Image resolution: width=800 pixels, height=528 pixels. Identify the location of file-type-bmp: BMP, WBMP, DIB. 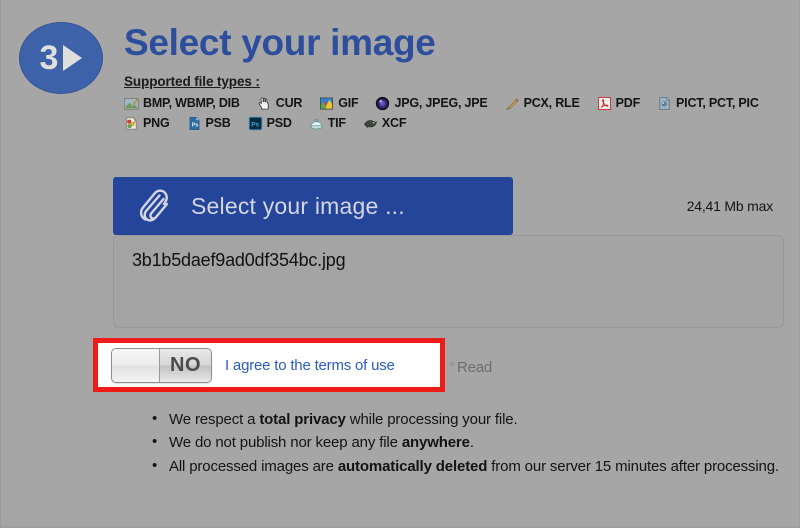
(182, 103).